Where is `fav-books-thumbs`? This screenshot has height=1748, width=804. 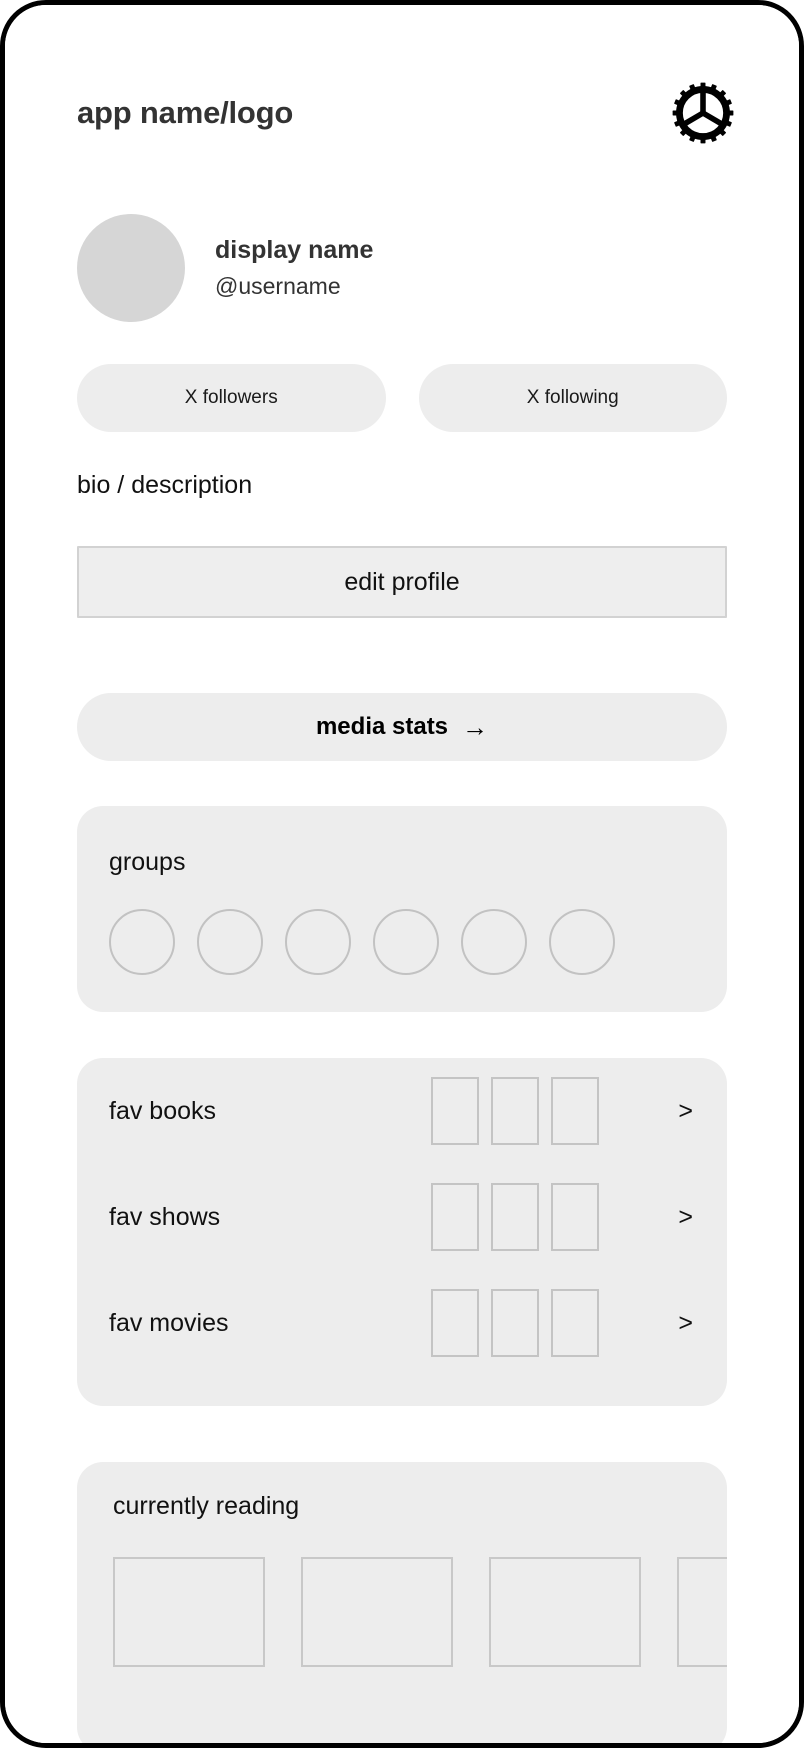
fav-books-thumbs is located at coordinates (515, 1111).